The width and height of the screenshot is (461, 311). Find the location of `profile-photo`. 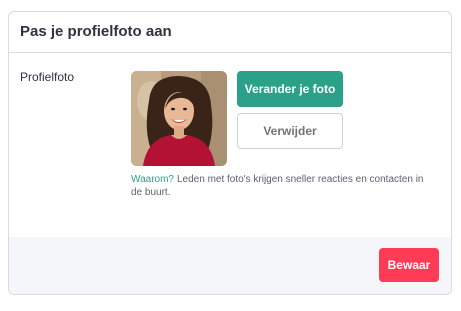

profile-photo is located at coordinates (179, 118).